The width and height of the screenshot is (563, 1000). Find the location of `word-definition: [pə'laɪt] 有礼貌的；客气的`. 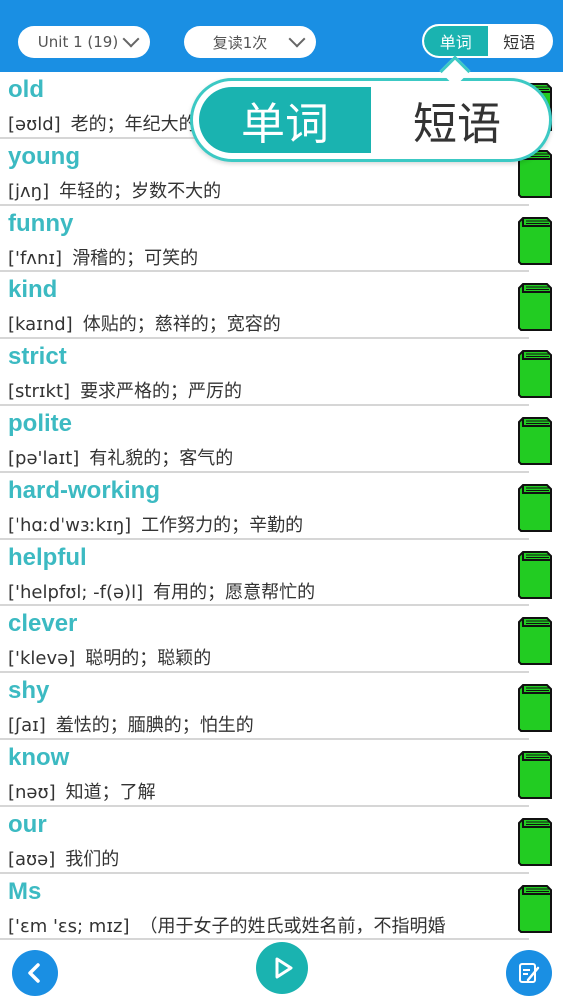

word-definition: [pə'laɪt] 有礼貌的；客气的 is located at coordinates (258, 457).